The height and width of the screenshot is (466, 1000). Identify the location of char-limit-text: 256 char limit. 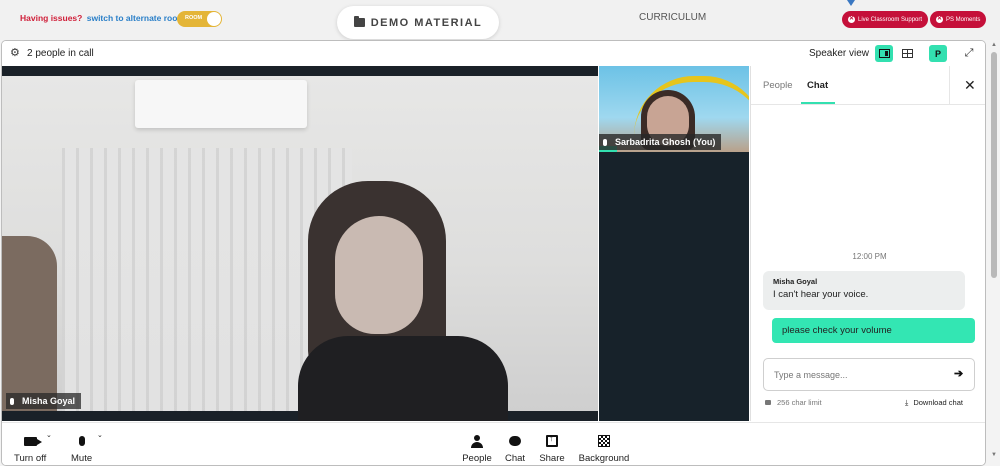
(799, 402).